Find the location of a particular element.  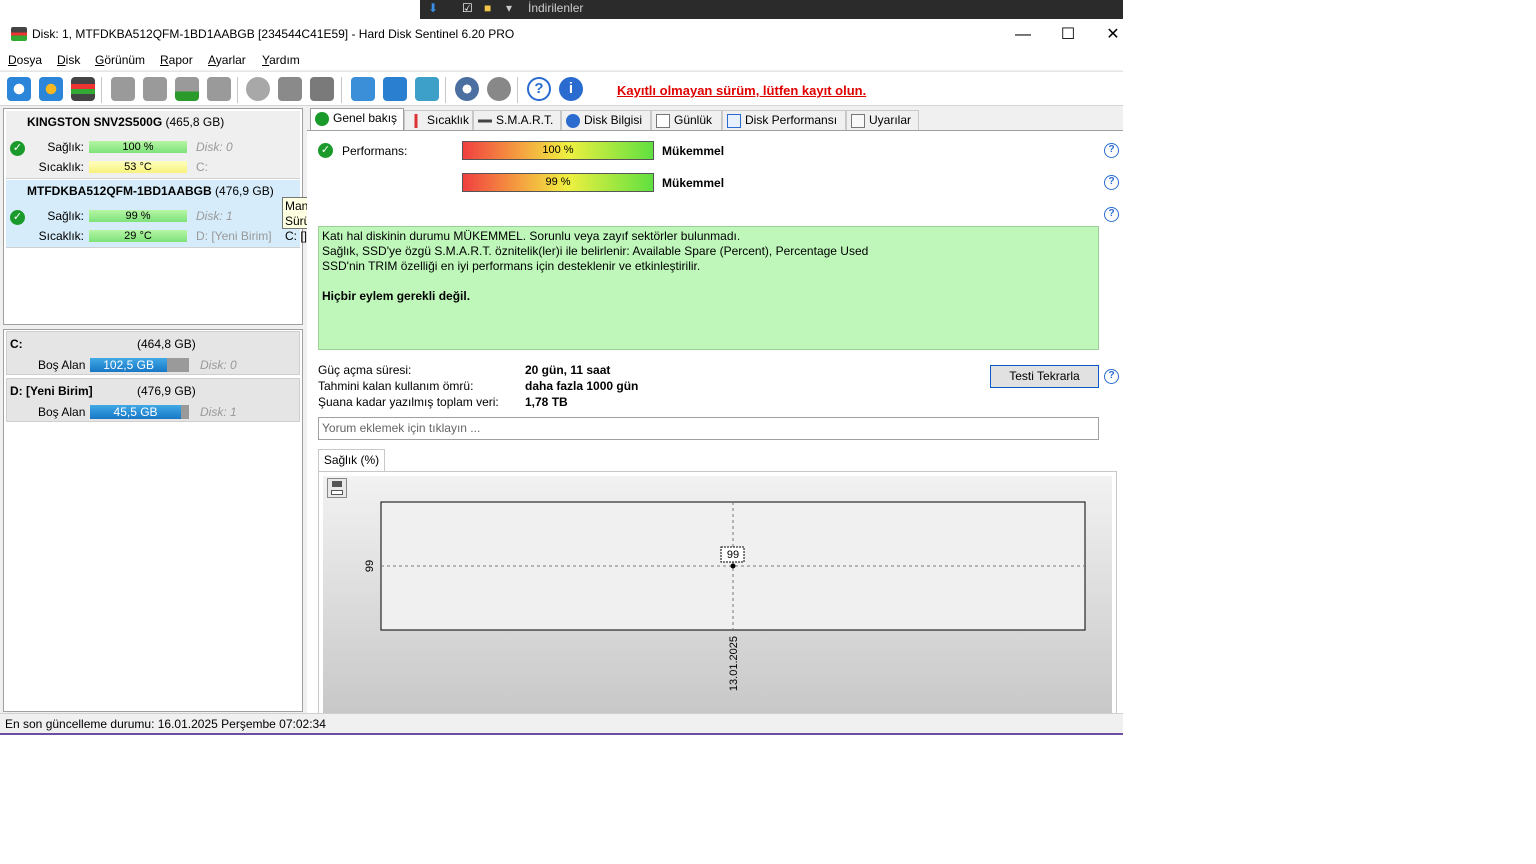

alerts-icon is located at coordinates (858, 121).